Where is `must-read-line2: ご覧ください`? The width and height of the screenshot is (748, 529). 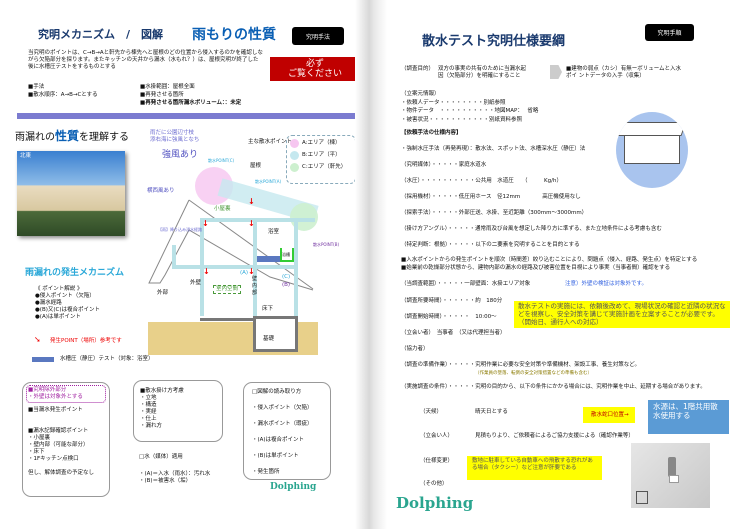
must-read-line2: ご覧ください is located at coordinates (314, 74).